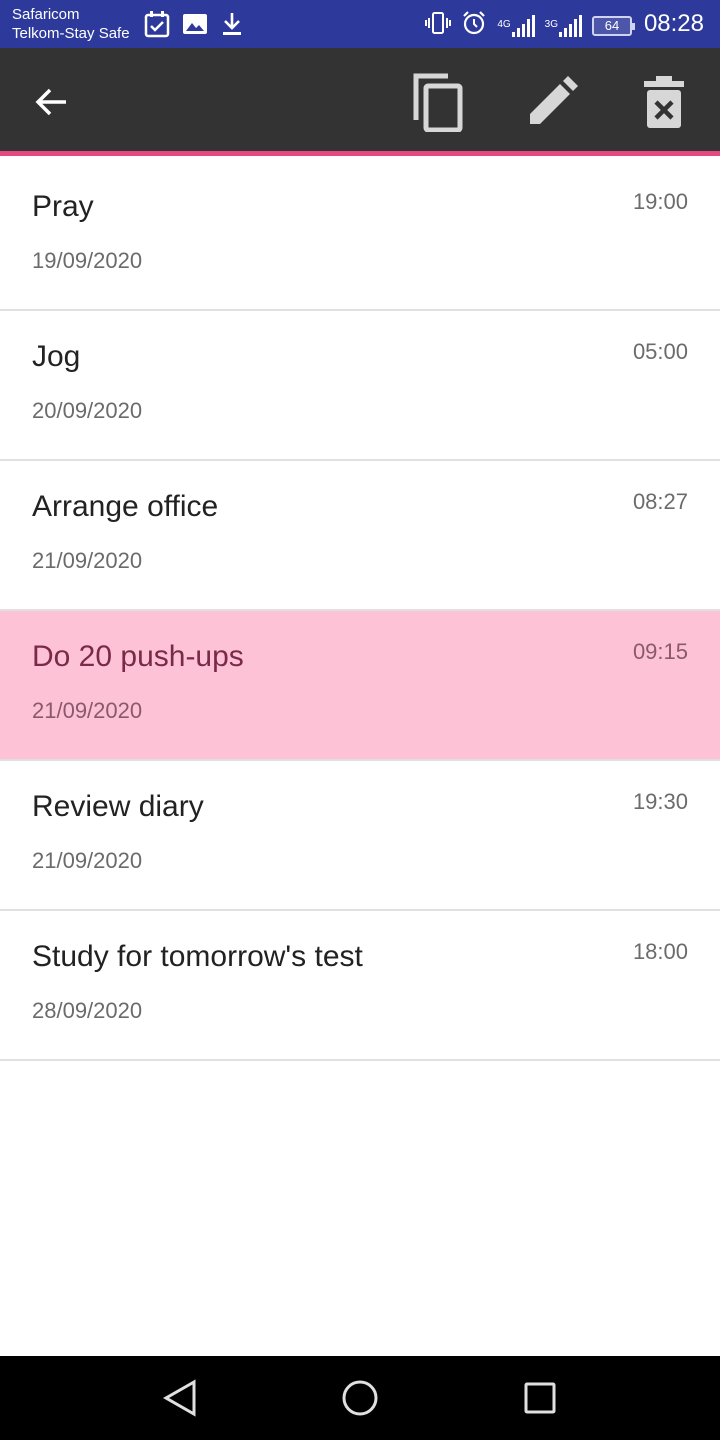  I want to click on task-time: 09:15, so click(660, 651).